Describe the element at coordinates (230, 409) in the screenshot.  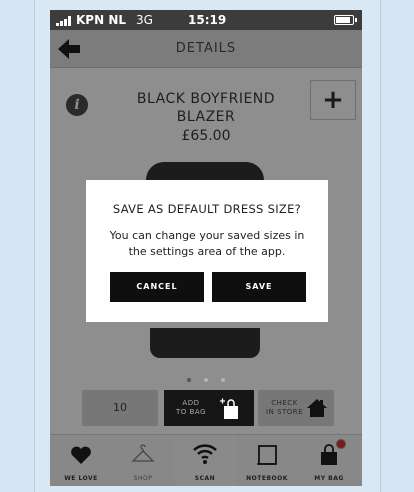
I see `bag-plus-icon` at that location.